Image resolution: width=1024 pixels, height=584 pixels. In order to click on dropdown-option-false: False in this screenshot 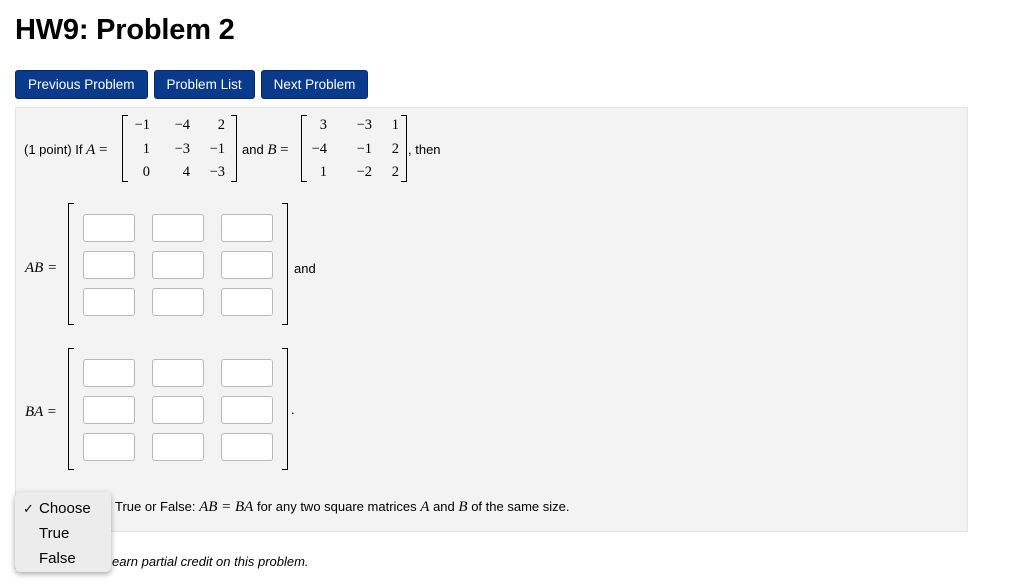, I will do `click(63, 560)`.